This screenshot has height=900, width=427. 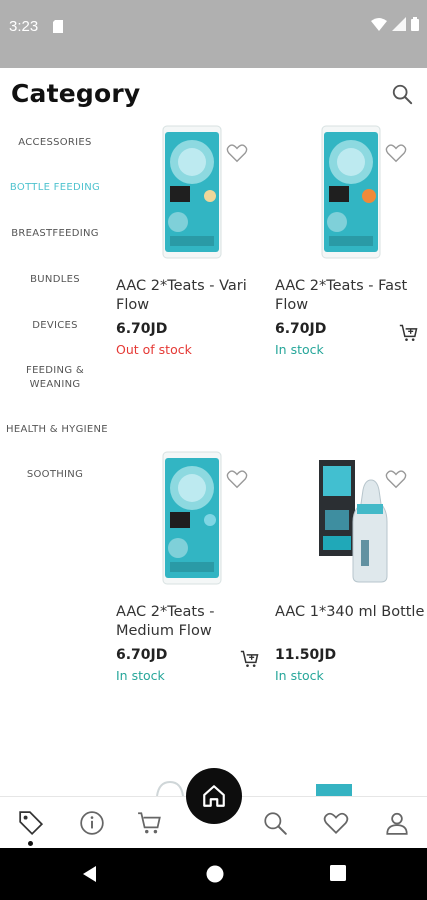 What do you see at coordinates (351, 603) in the screenshot?
I see `product-card: AAC 1*340 ml Bottle 11.50JD In stock` at bounding box center [351, 603].